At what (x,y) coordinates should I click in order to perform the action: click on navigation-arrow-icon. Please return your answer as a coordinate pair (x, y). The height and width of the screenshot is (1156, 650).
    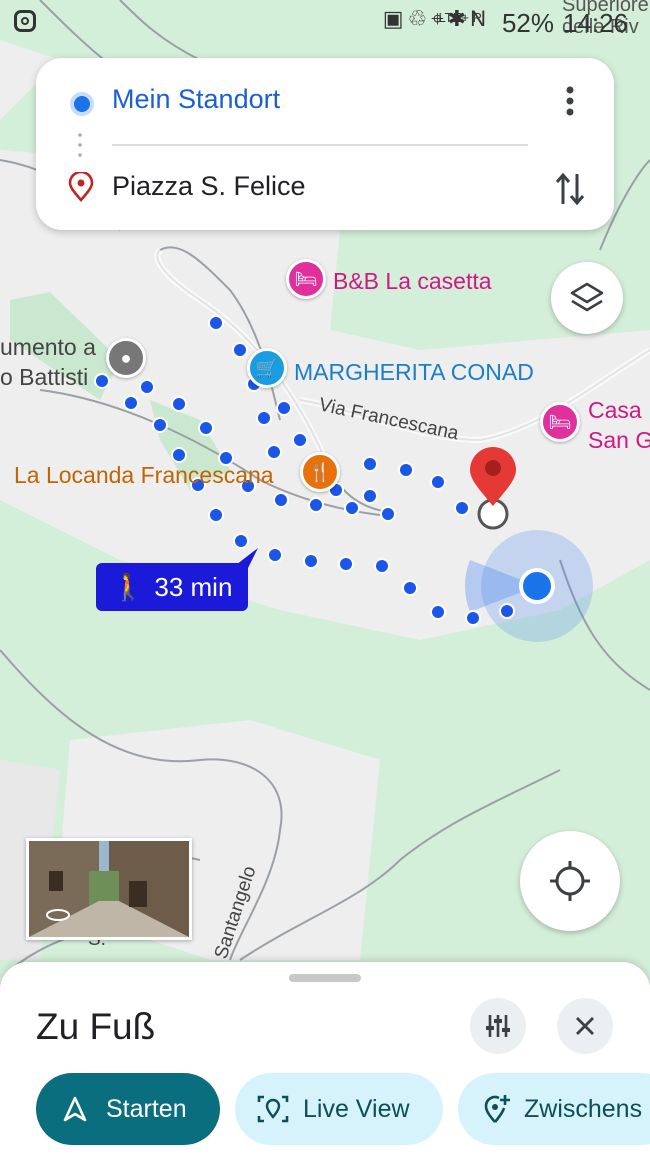
    Looking at the image, I should click on (75, 1109).